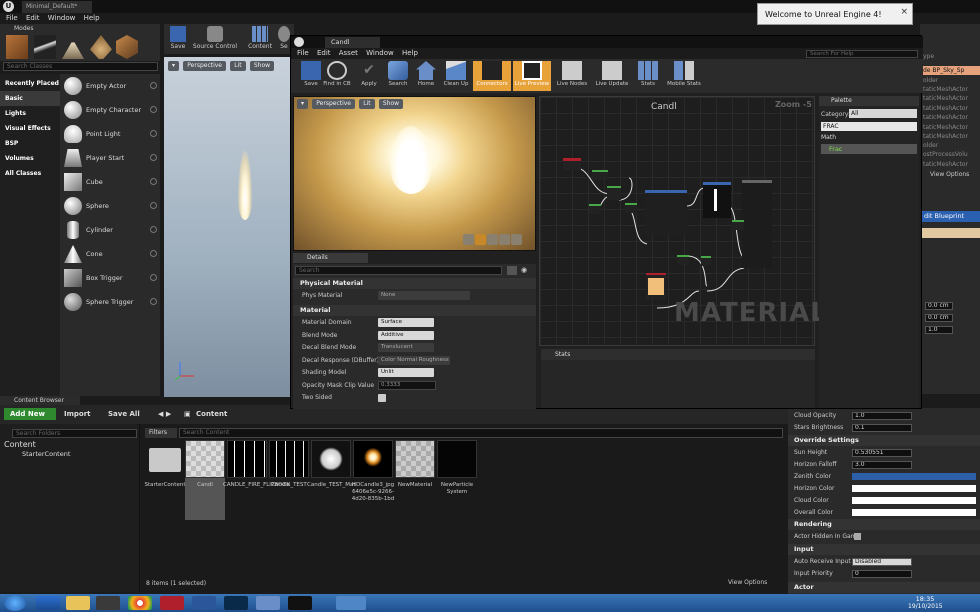  What do you see at coordinates (45, 47) in the screenshot?
I see `paint-mode-icon` at bounding box center [45, 47].